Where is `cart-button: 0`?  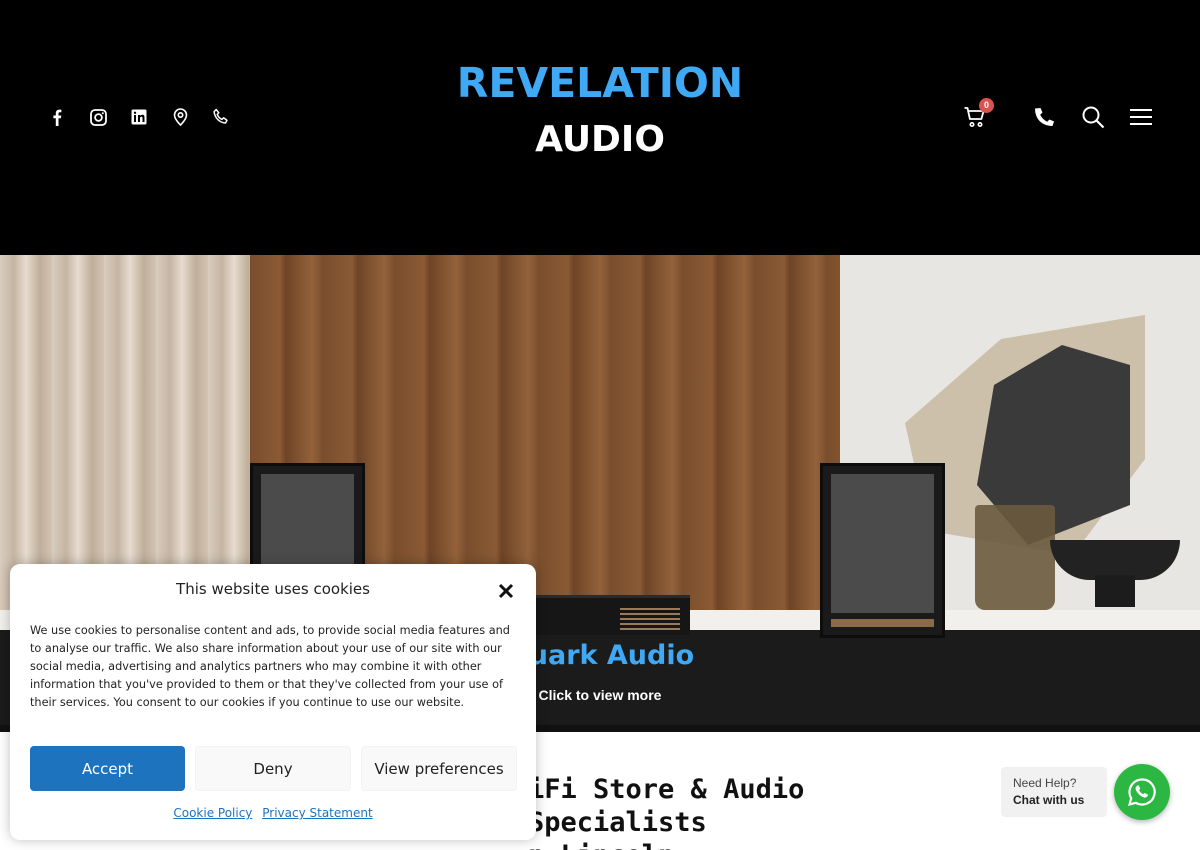 cart-button: 0 is located at coordinates (977, 116).